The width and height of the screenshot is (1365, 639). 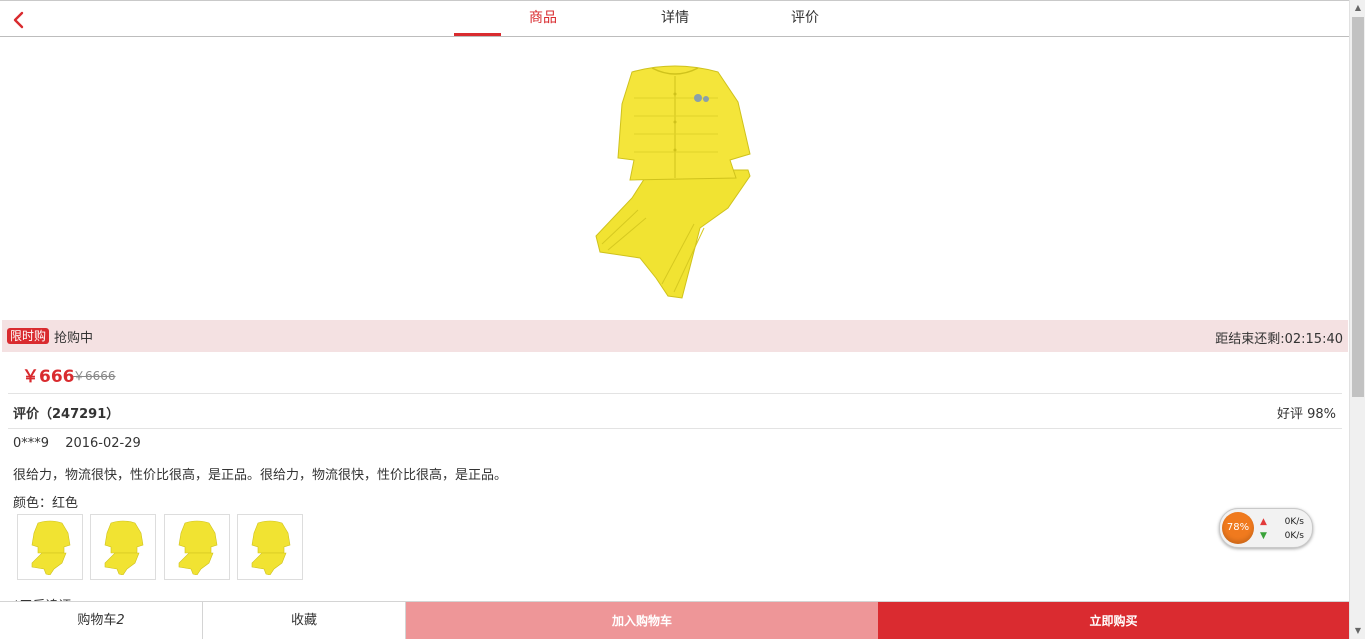 What do you see at coordinates (31, 443) in the screenshot?
I see `review-user: 0***9` at bounding box center [31, 443].